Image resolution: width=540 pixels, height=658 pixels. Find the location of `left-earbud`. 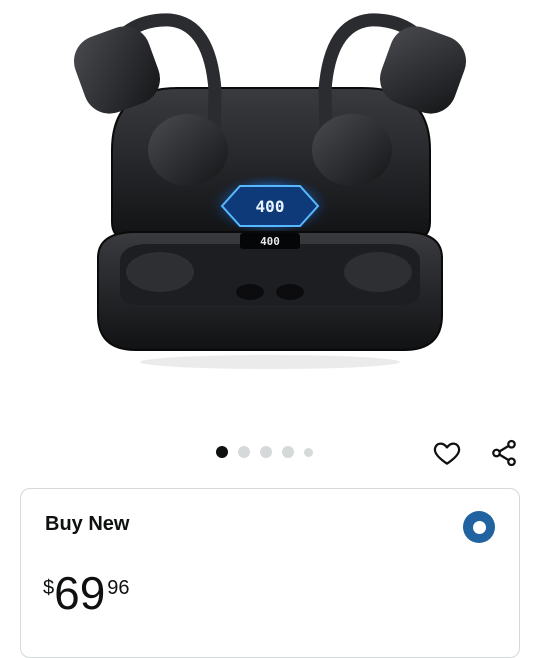

left-earbud is located at coordinates (188, 150).